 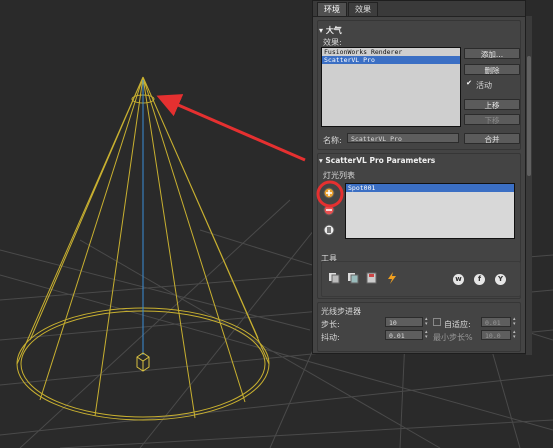 What do you see at coordinates (437, 322) in the screenshot?
I see `adaptive-checkbox` at bounding box center [437, 322].